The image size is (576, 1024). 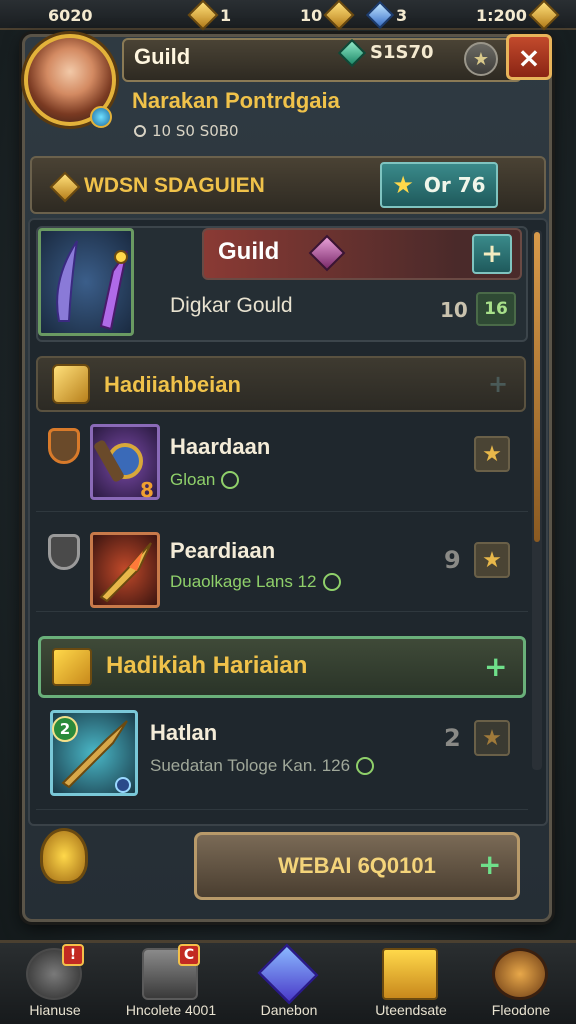 What do you see at coordinates (147, 490) in the screenshot?
I see `reward-corner-count: 8` at bounding box center [147, 490].